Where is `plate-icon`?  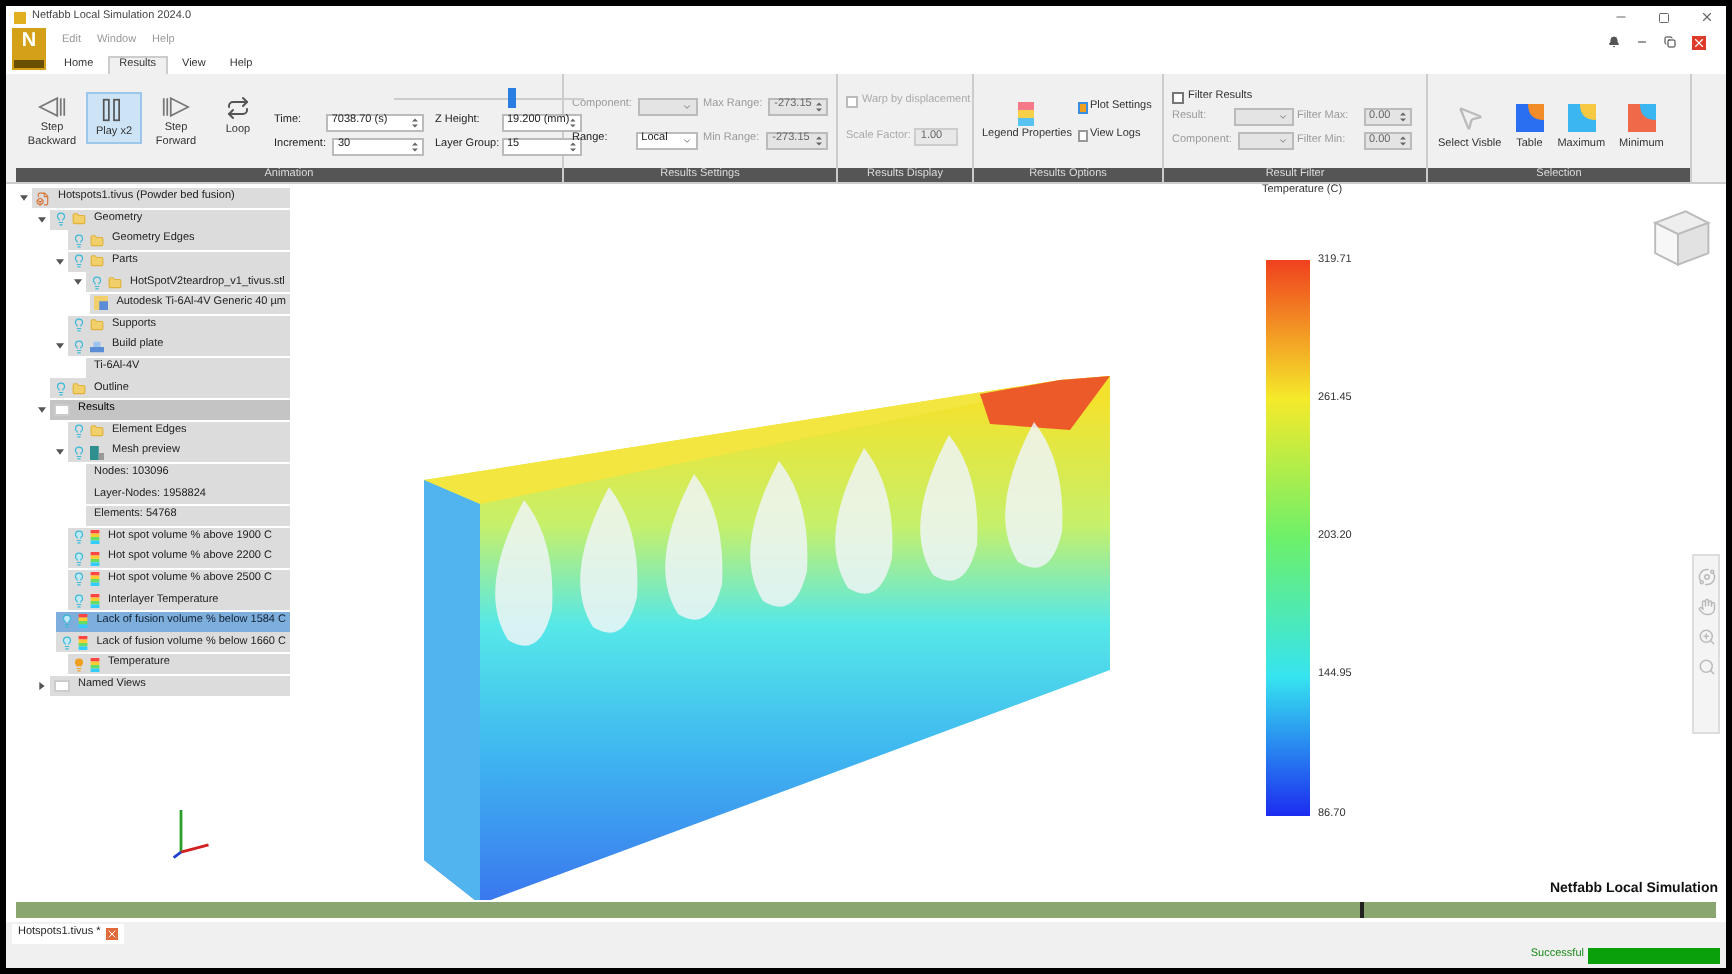 plate-icon is located at coordinates (97, 346).